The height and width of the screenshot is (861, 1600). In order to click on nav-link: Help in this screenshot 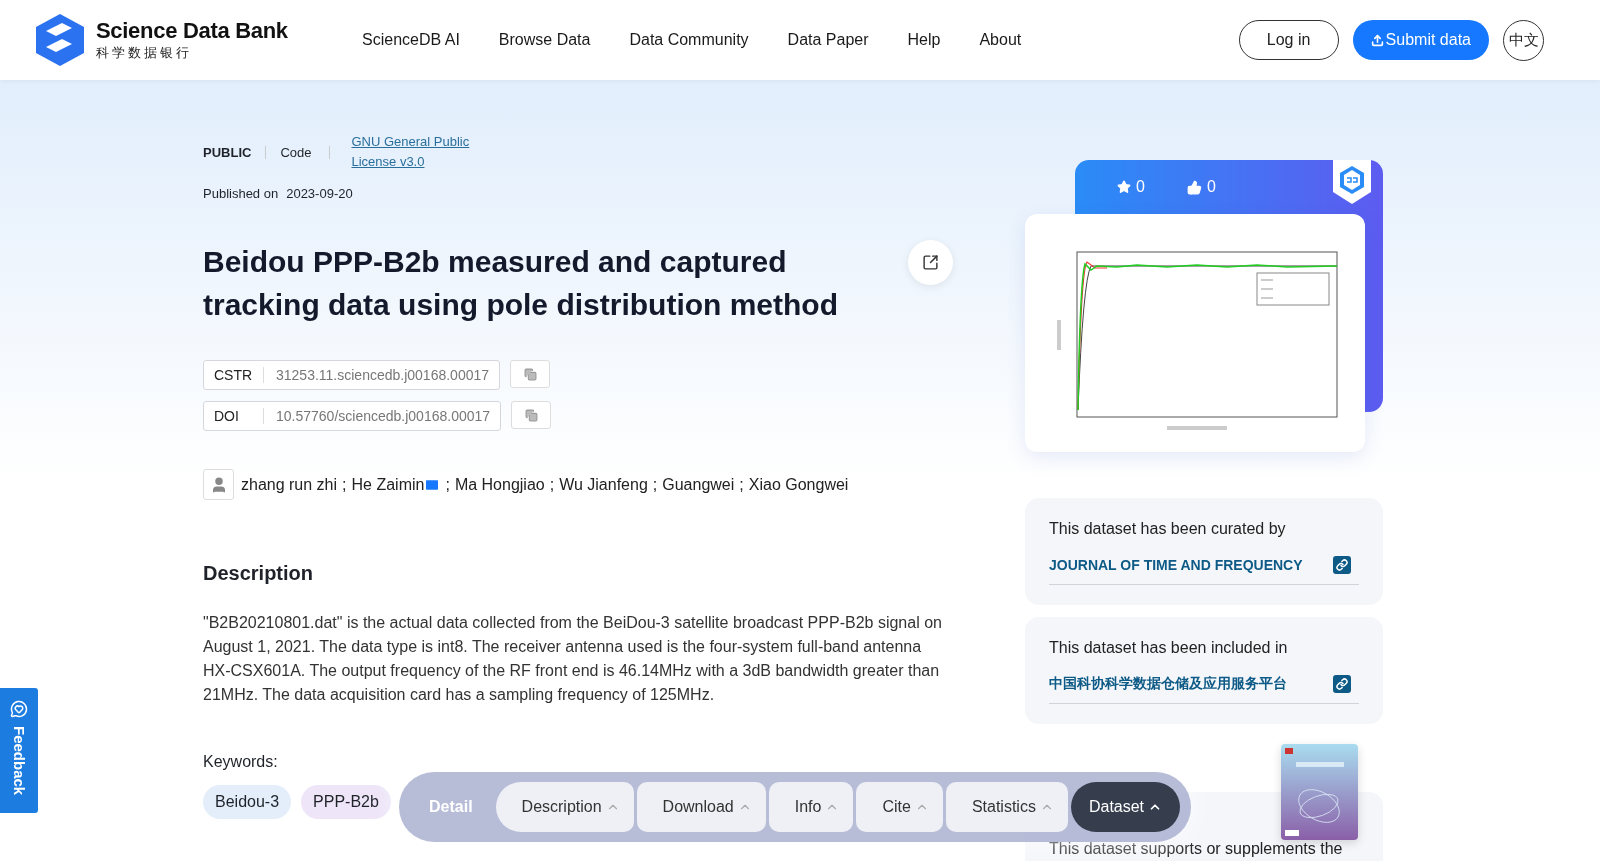, I will do `click(924, 40)`.